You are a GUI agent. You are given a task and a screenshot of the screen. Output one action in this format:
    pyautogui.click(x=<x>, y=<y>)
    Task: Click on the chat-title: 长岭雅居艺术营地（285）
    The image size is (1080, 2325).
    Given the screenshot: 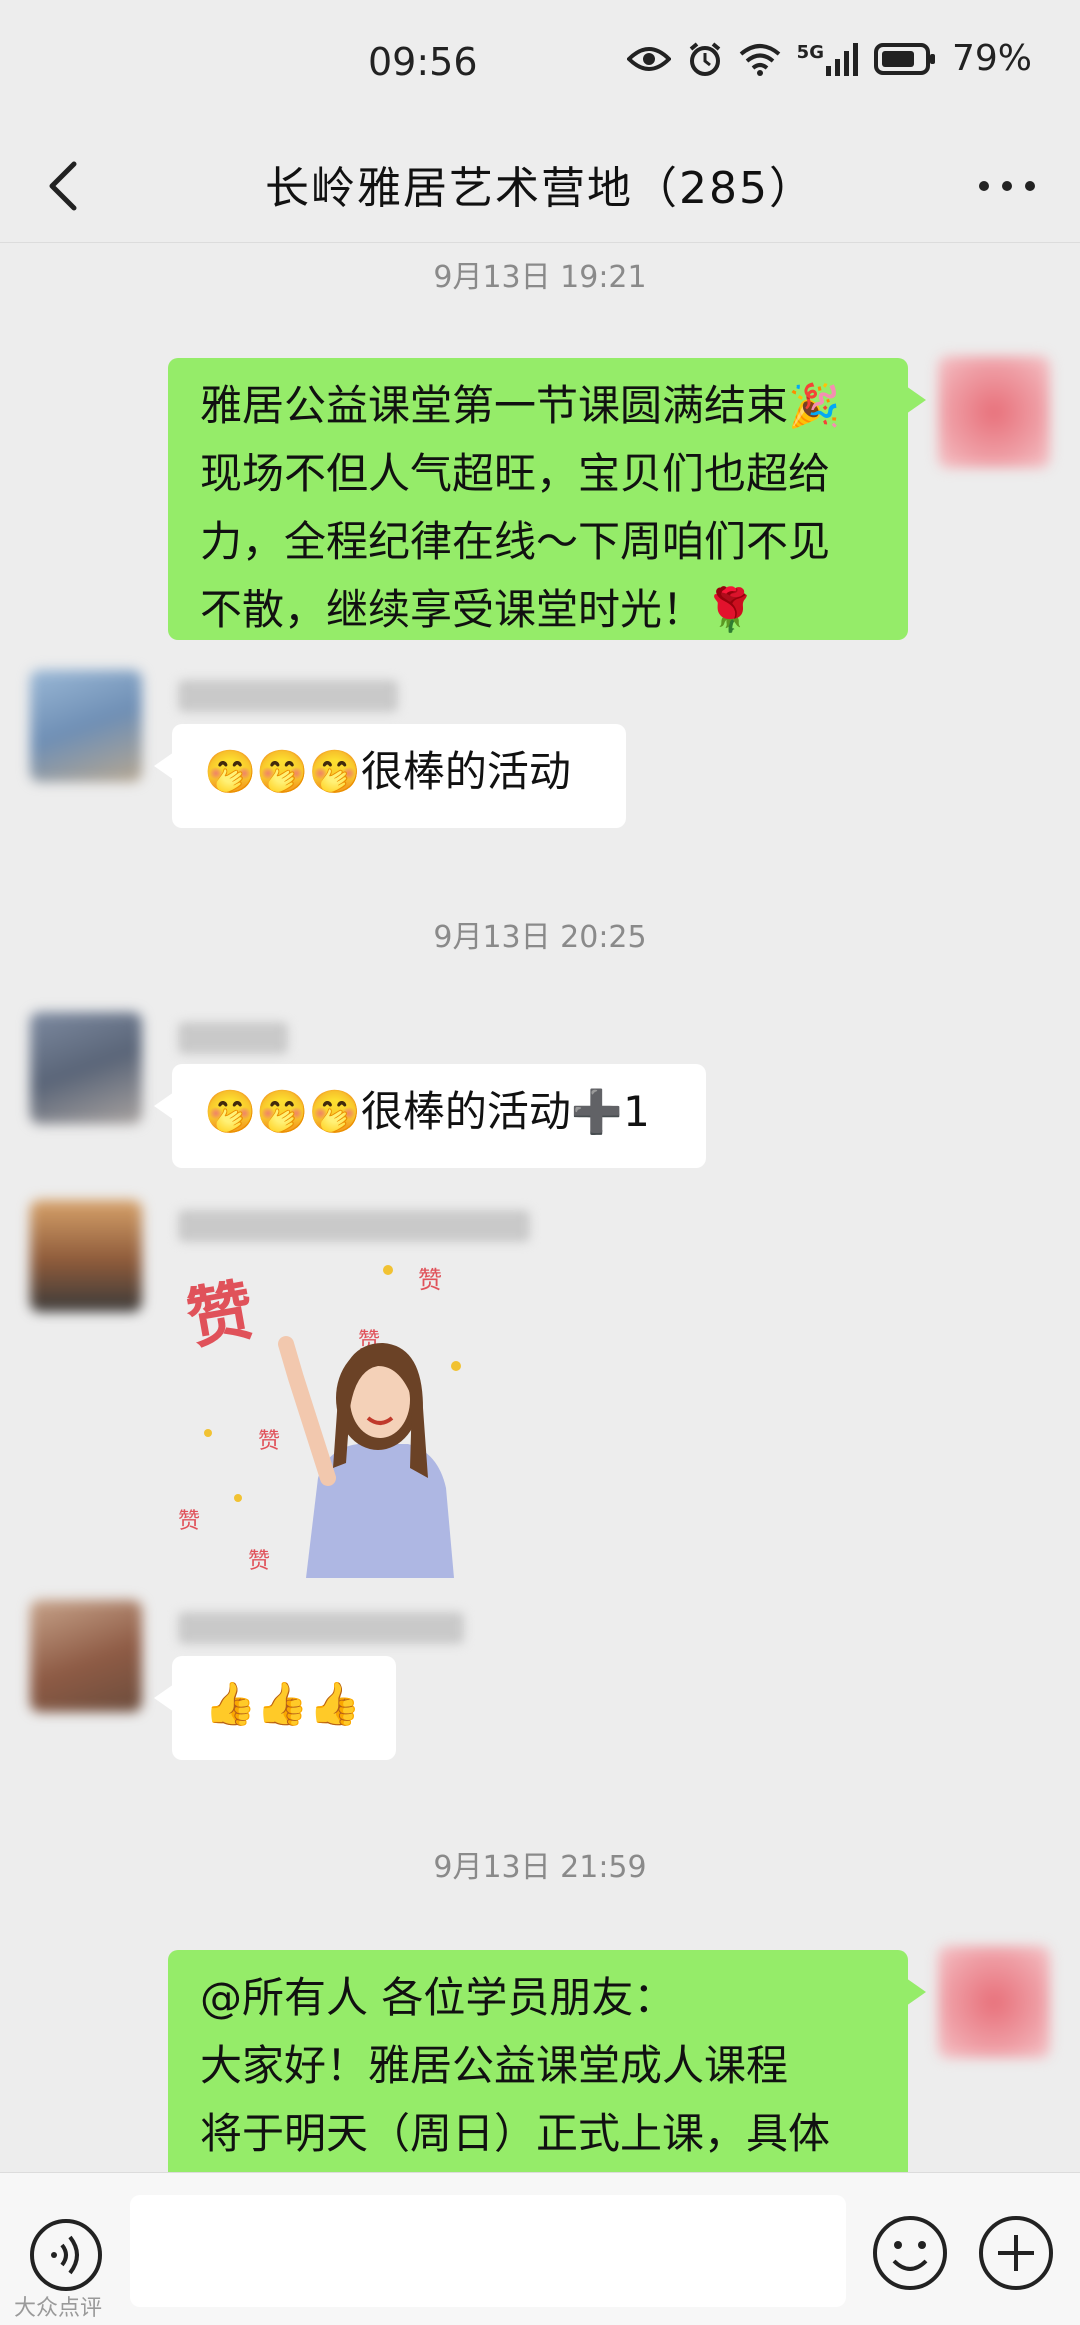 What is the action you would take?
    pyautogui.click(x=540, y=188)
    